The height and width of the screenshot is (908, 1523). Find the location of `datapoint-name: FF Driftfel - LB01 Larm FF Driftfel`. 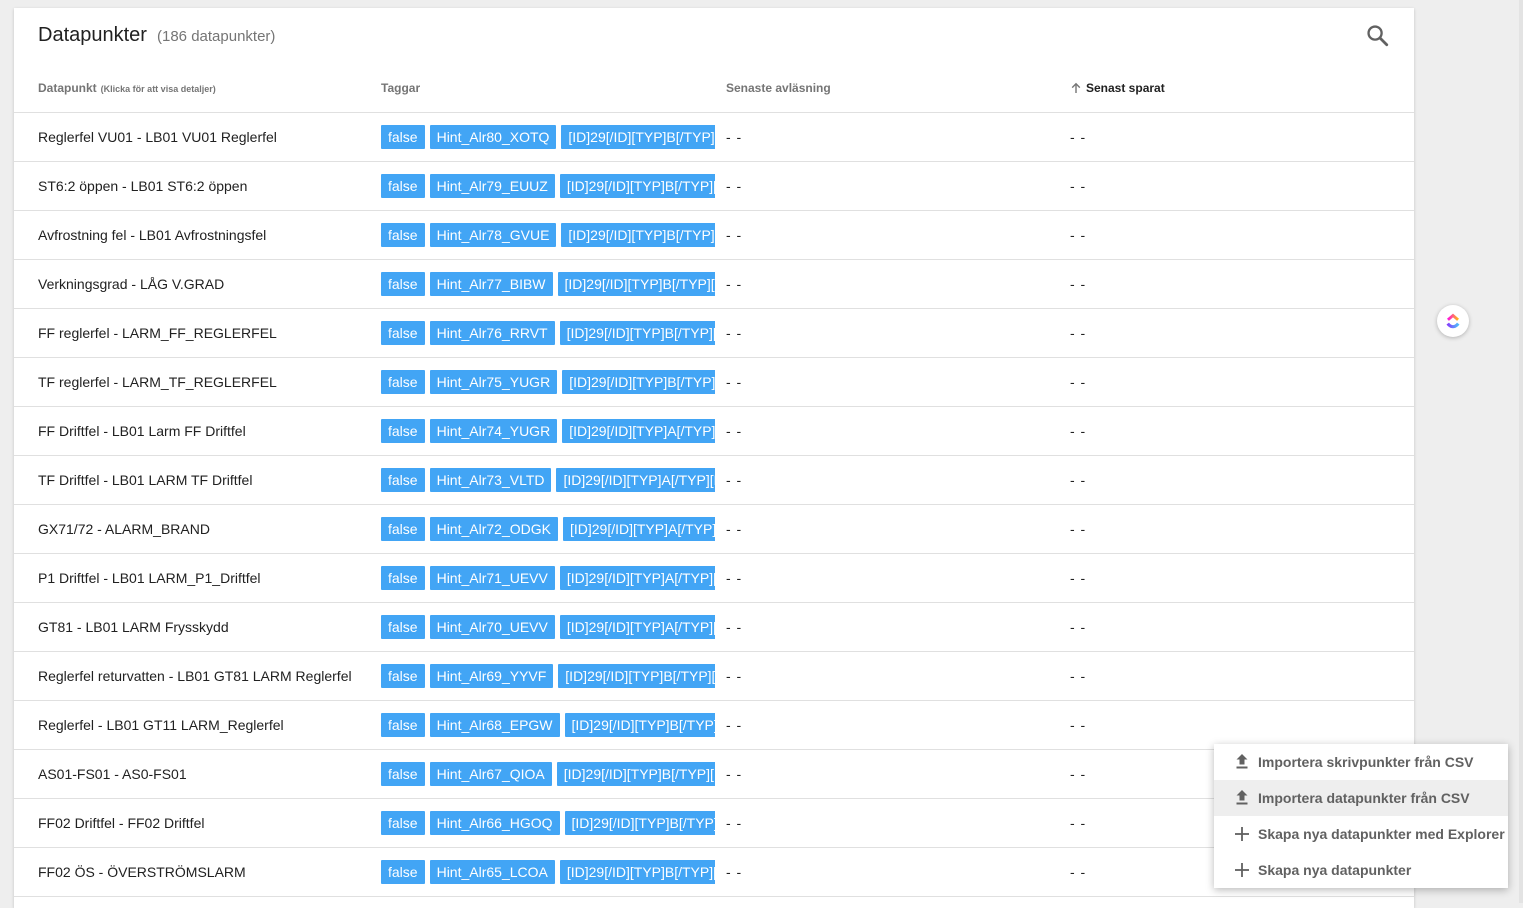

datapoint-name: FF Driftfel - LB01 Larm FF Driftfel is located at coordinates (142, 431).